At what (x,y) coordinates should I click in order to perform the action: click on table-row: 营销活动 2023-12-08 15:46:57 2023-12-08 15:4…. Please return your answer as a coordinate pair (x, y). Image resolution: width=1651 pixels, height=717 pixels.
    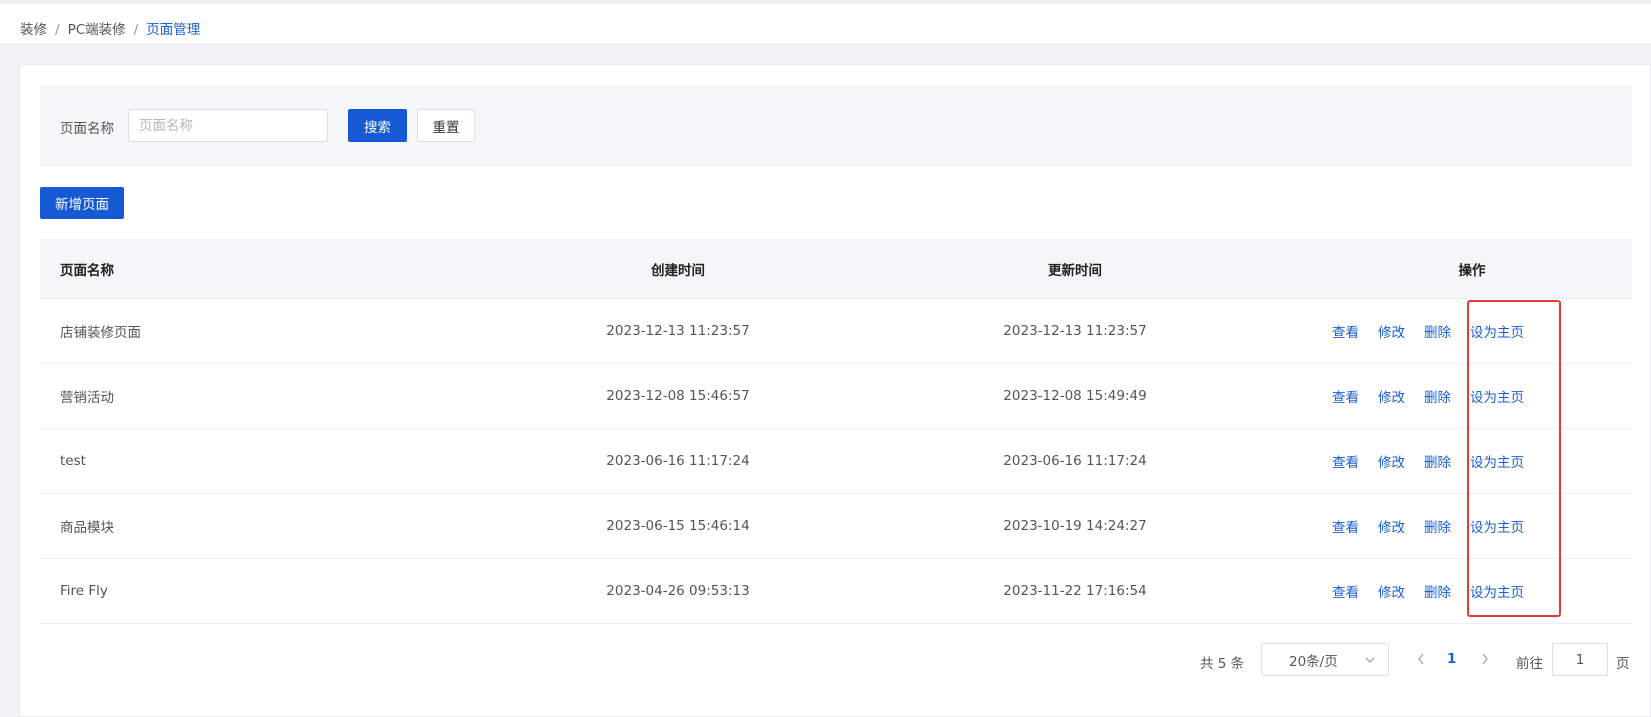
    Looking at the image, I should click on (836, 396).